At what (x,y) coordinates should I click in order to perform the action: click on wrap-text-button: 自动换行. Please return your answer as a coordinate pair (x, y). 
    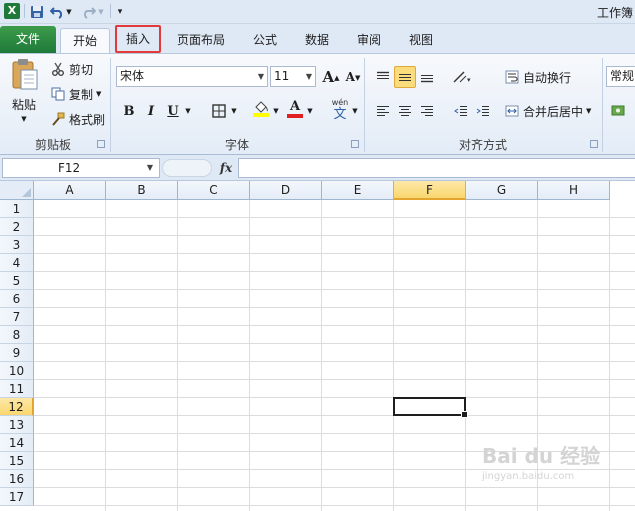
    Looking at the image, I should click on (537, 77).